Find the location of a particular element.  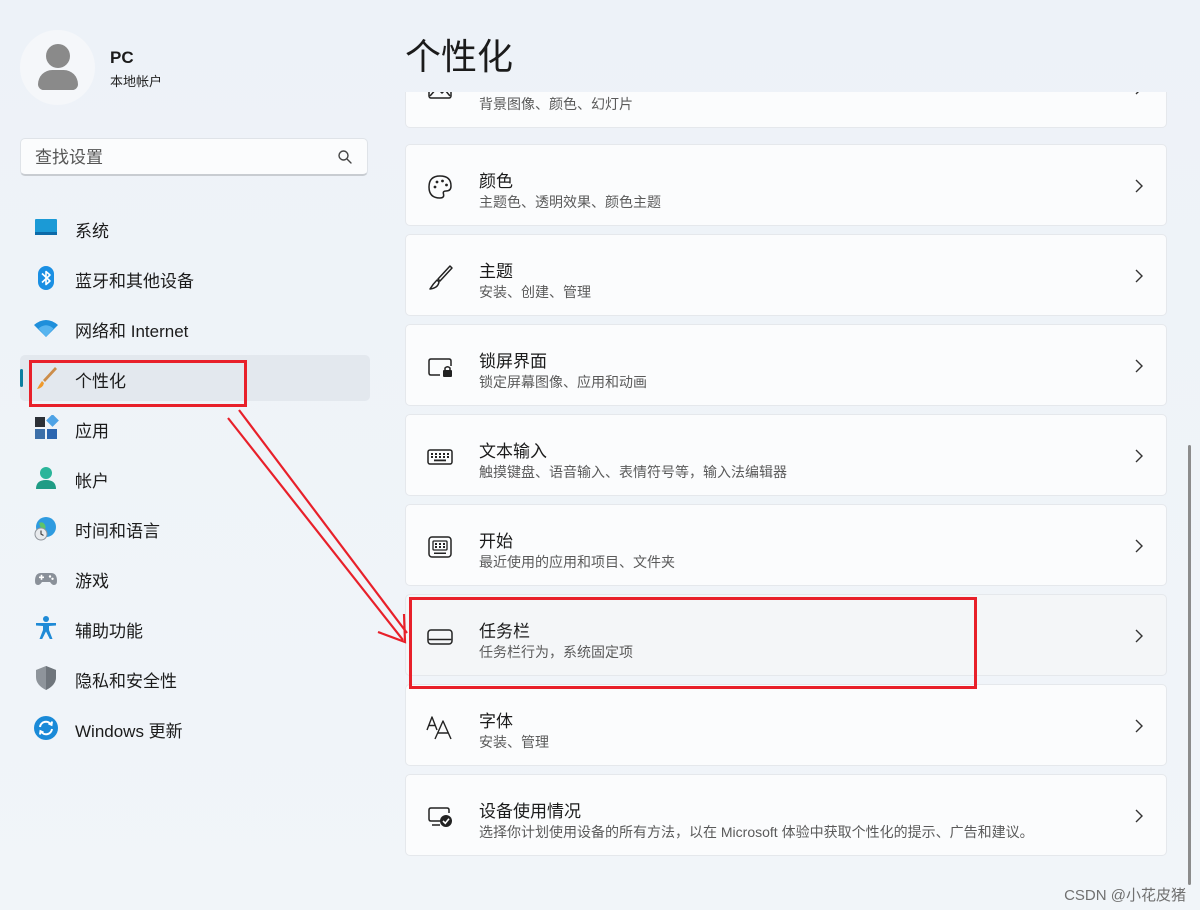

setting-description: 最近使用的应用和项目、文件夹 is located at coordinates (577, 562).